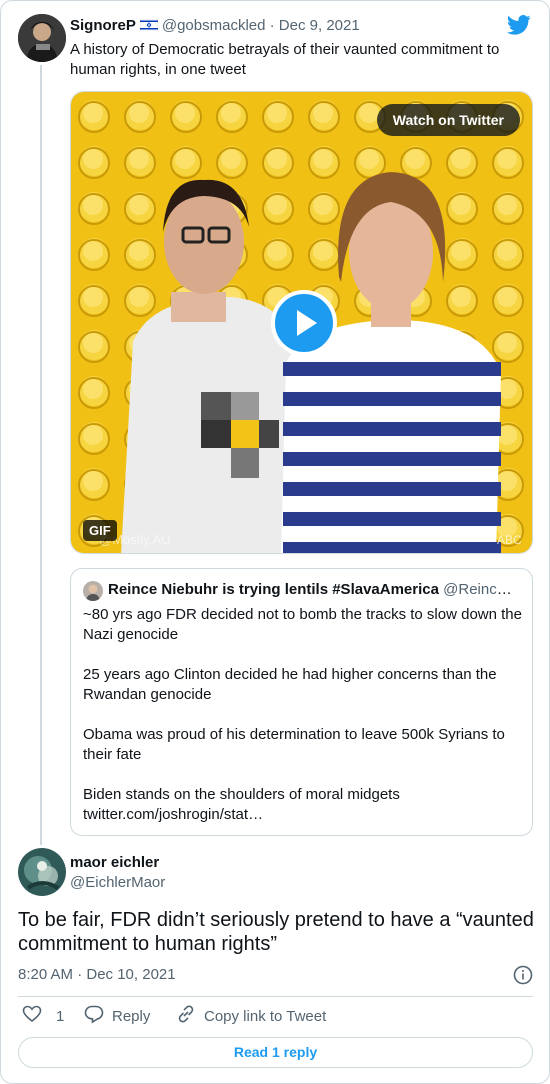  I want to click on play-icon, so click(304, 323).